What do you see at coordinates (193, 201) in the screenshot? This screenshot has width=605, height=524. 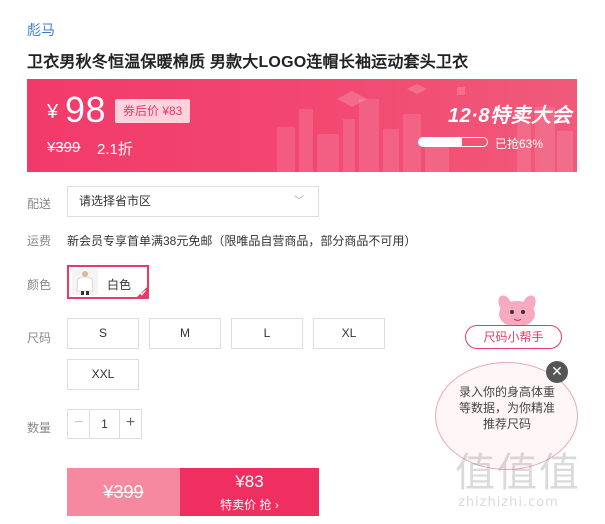 I see `region-select: 请选择省市区 ﹀` at bounding box center [193, 201].